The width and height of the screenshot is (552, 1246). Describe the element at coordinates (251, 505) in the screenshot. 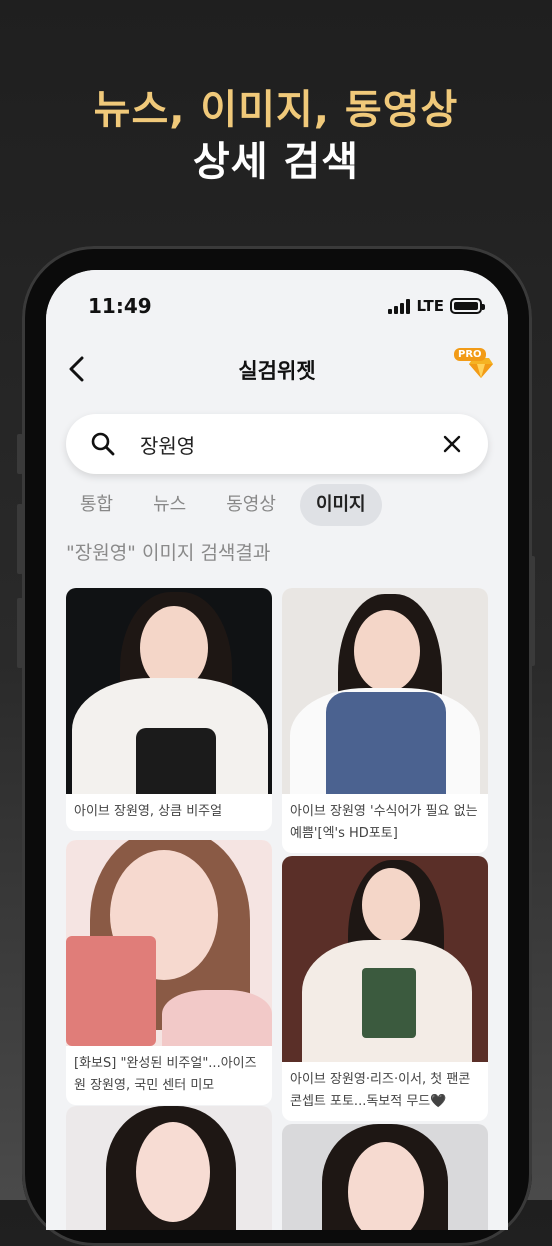

I see `tab-video: 동영상` at that location.